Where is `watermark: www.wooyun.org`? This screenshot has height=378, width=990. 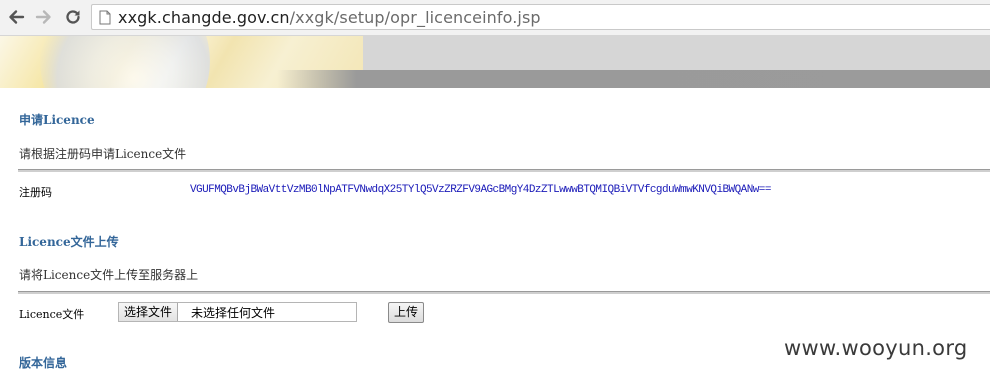
watermark: www.wooyun.org is located at coordinates (876, 348).